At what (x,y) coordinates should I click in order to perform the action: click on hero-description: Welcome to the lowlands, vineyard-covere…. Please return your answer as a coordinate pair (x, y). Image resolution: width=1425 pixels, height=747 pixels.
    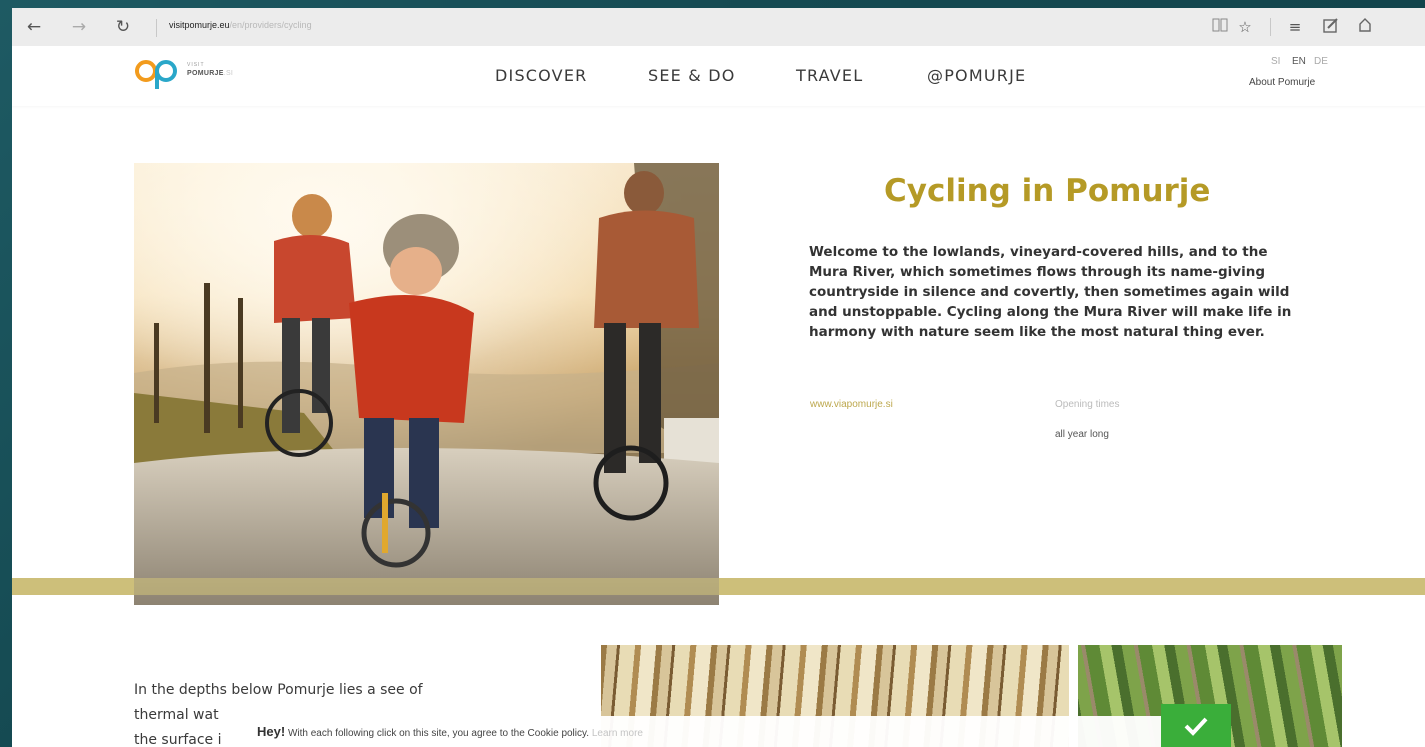
    Looking at the image, I should click on (1050, 292).